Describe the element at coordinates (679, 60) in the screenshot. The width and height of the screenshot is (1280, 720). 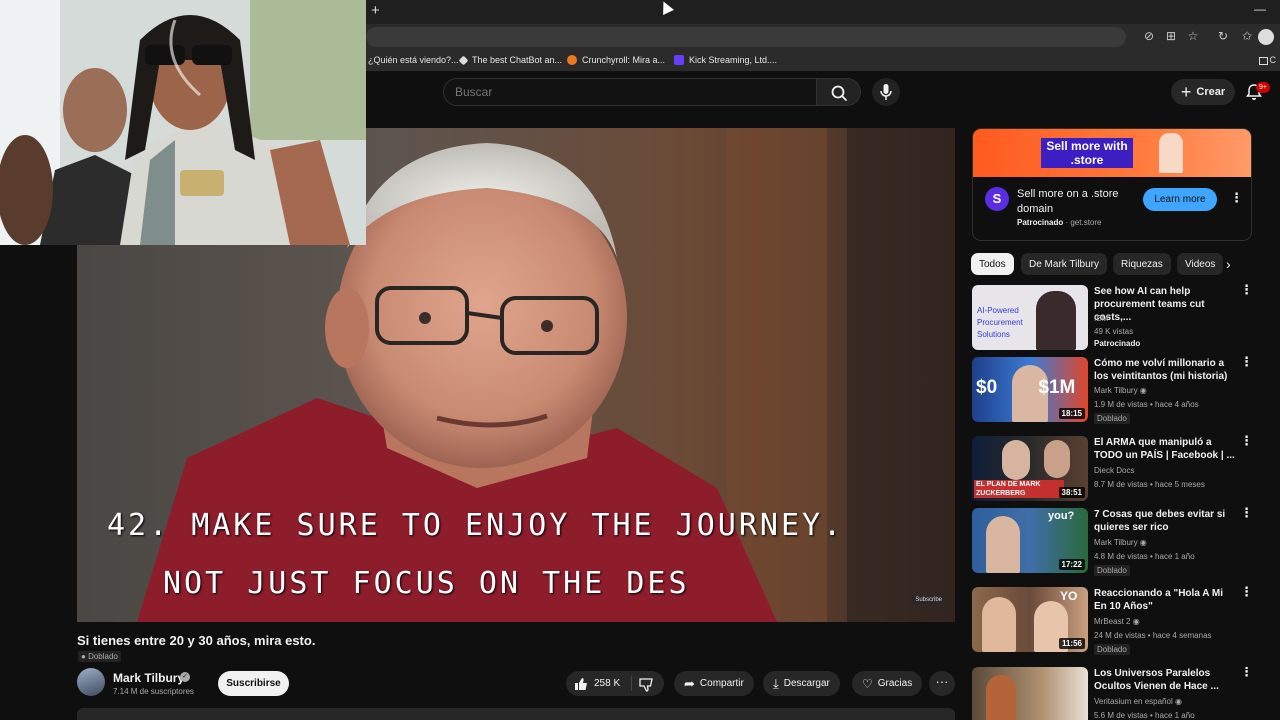
I see `kick-icon` at that location.